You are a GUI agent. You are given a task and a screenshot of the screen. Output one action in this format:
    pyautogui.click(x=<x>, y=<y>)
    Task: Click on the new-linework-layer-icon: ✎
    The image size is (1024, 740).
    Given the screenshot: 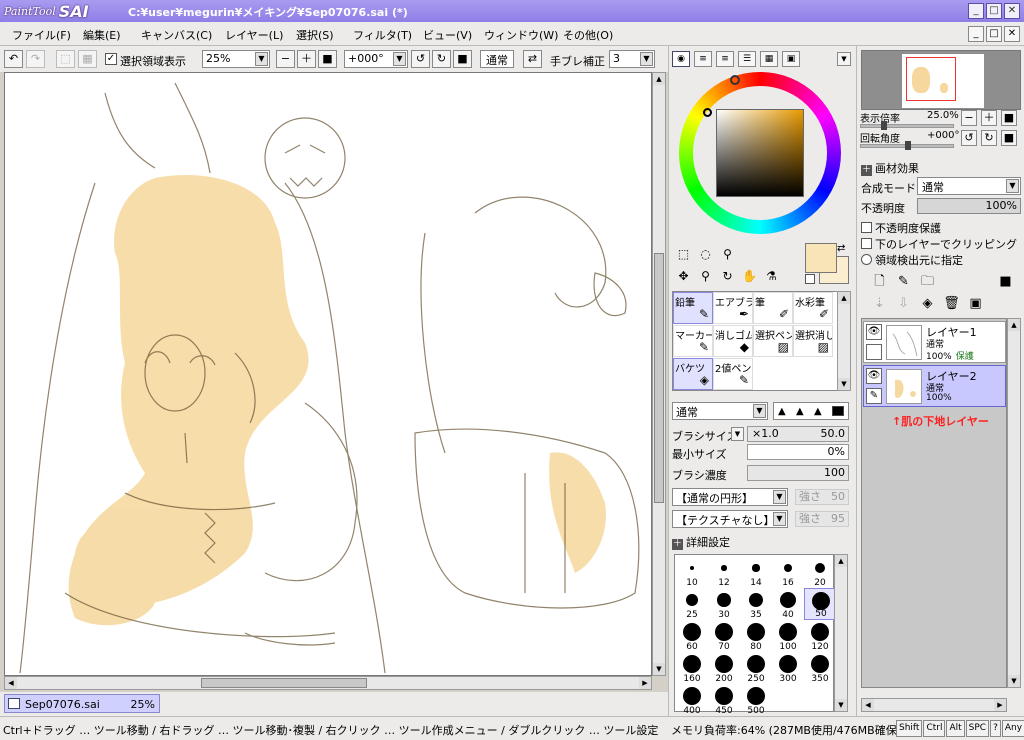 What is the action you would take?
    pyautogui.click(x=903, y=282)
    